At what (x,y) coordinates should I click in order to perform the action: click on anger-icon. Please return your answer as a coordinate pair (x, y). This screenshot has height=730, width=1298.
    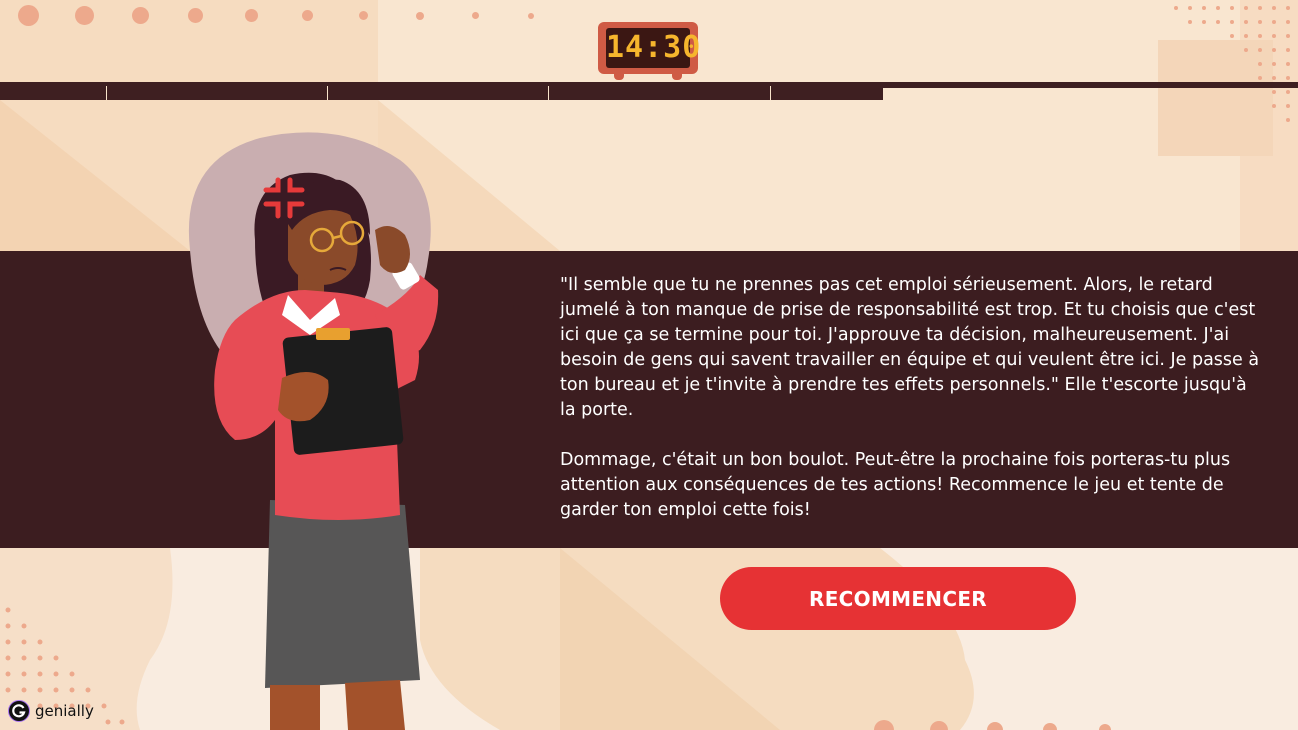
    Looking at the image, I should click on (284, 198).